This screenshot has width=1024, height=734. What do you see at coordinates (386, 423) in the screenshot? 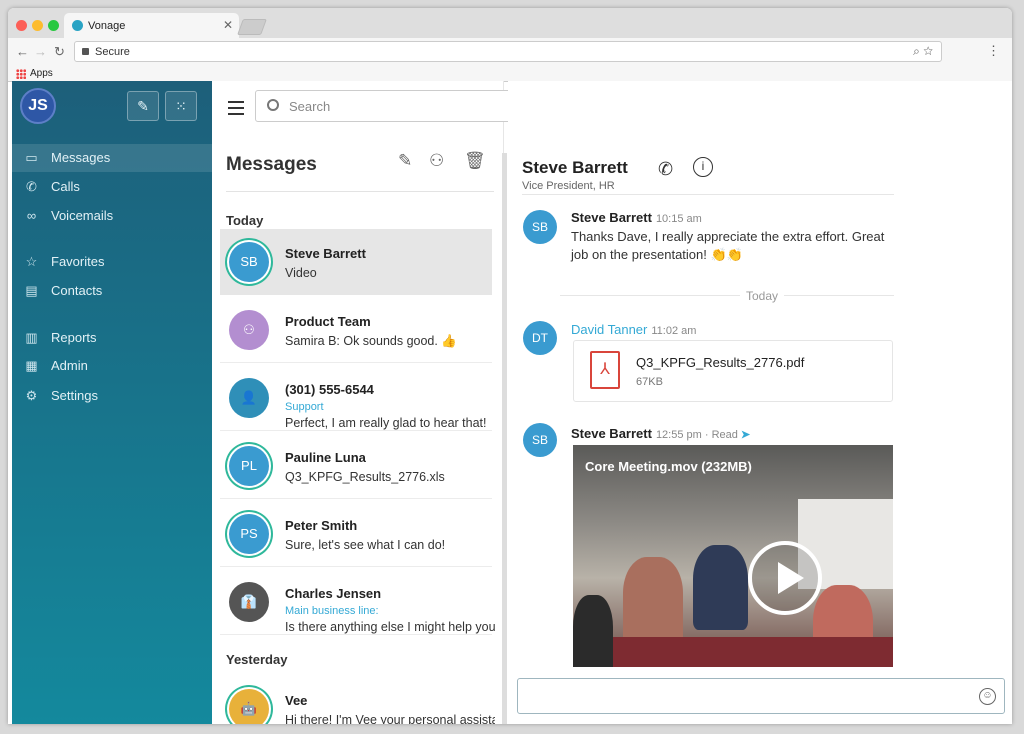
I see `conversation-preview: Perfect, I am really glad to hear that!` at bounding box center [386, 423].